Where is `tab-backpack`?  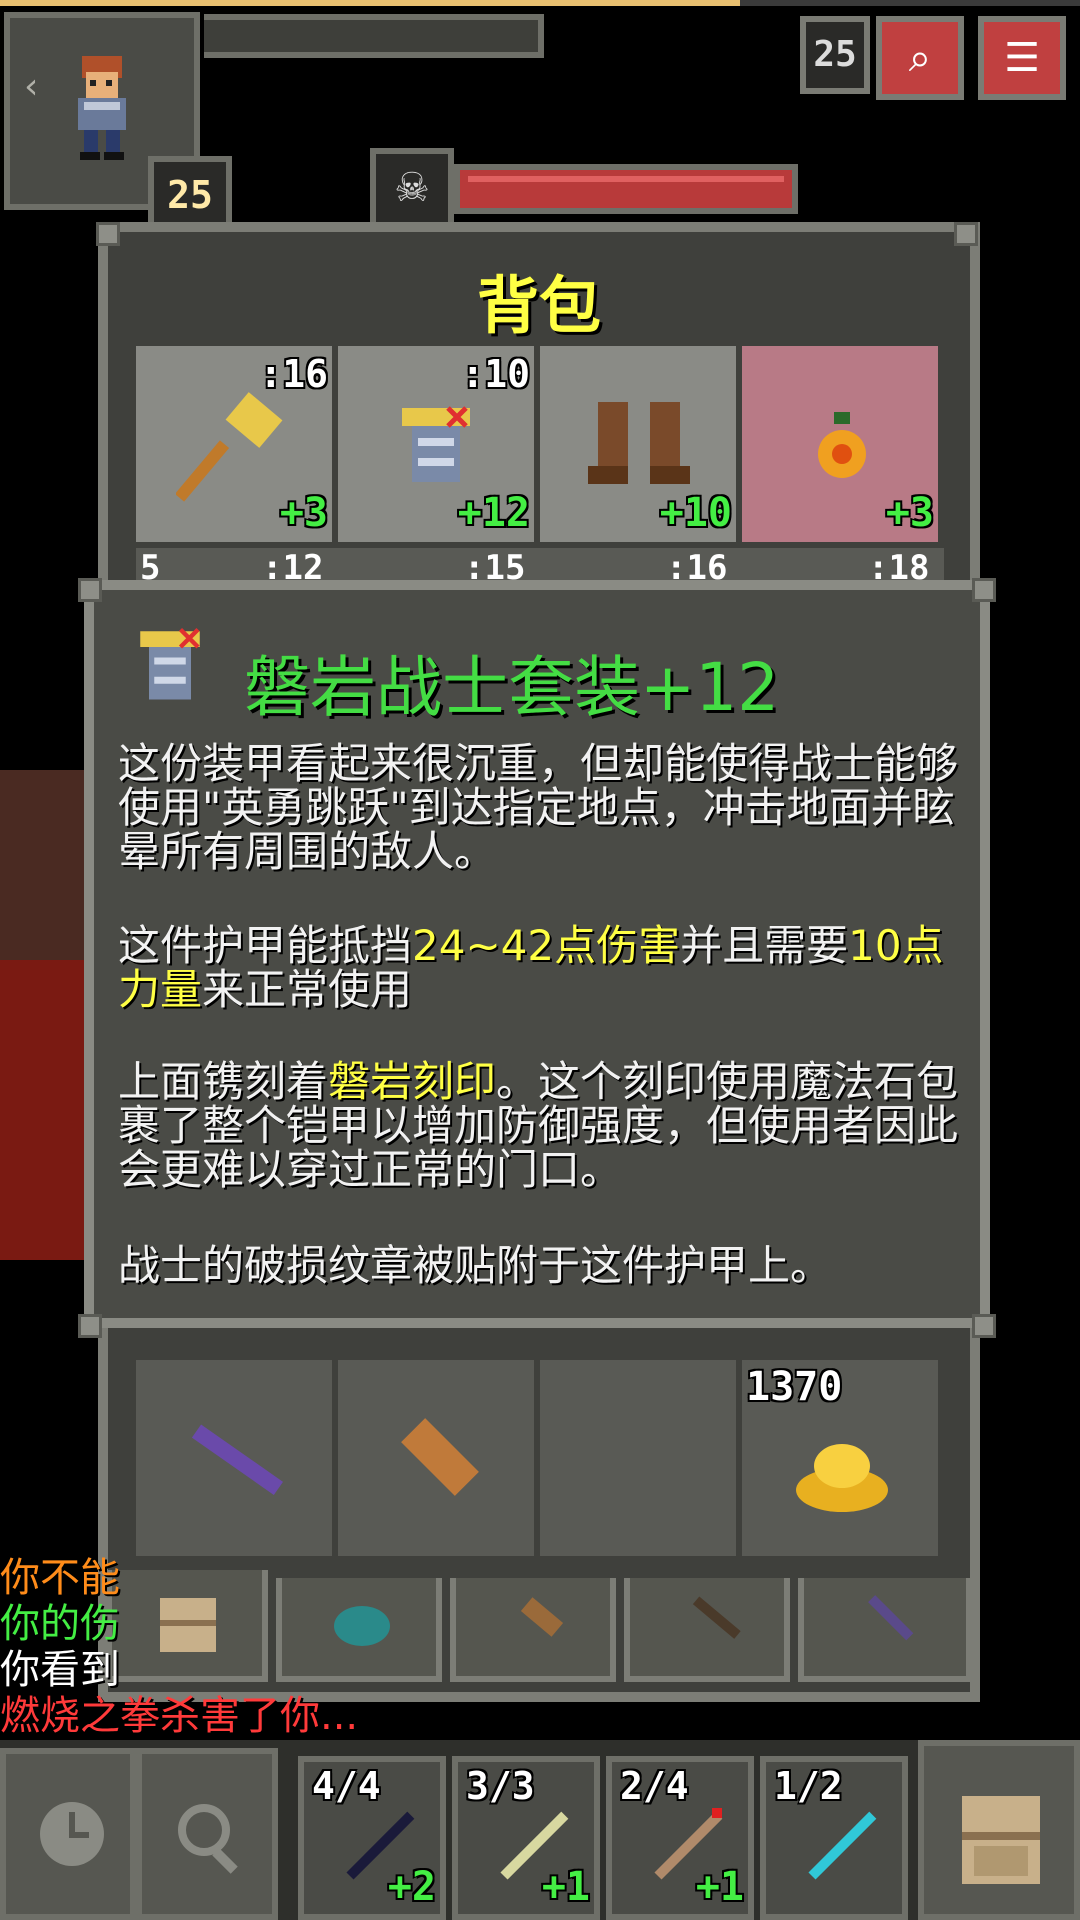
tab-backpack is located at coordinates (187, 1626).